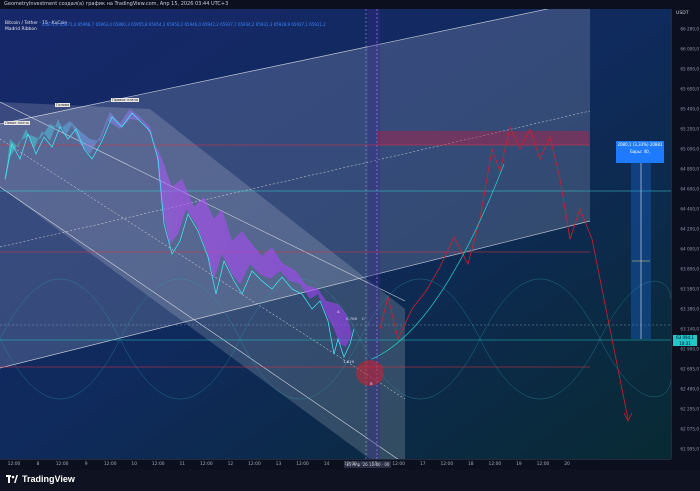 Image resolution: width=700 pixels, height=491 pixels. I want to click on brand-name: TradingView, so click(48, 479).